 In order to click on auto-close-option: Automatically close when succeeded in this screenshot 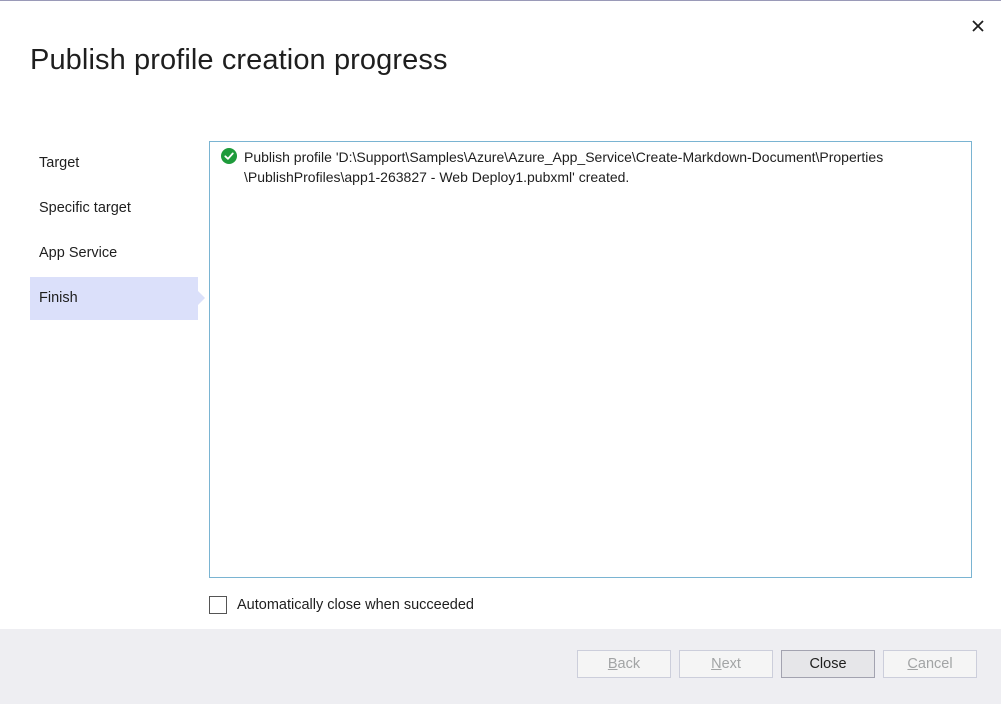, I will do `click(341, 605)`.